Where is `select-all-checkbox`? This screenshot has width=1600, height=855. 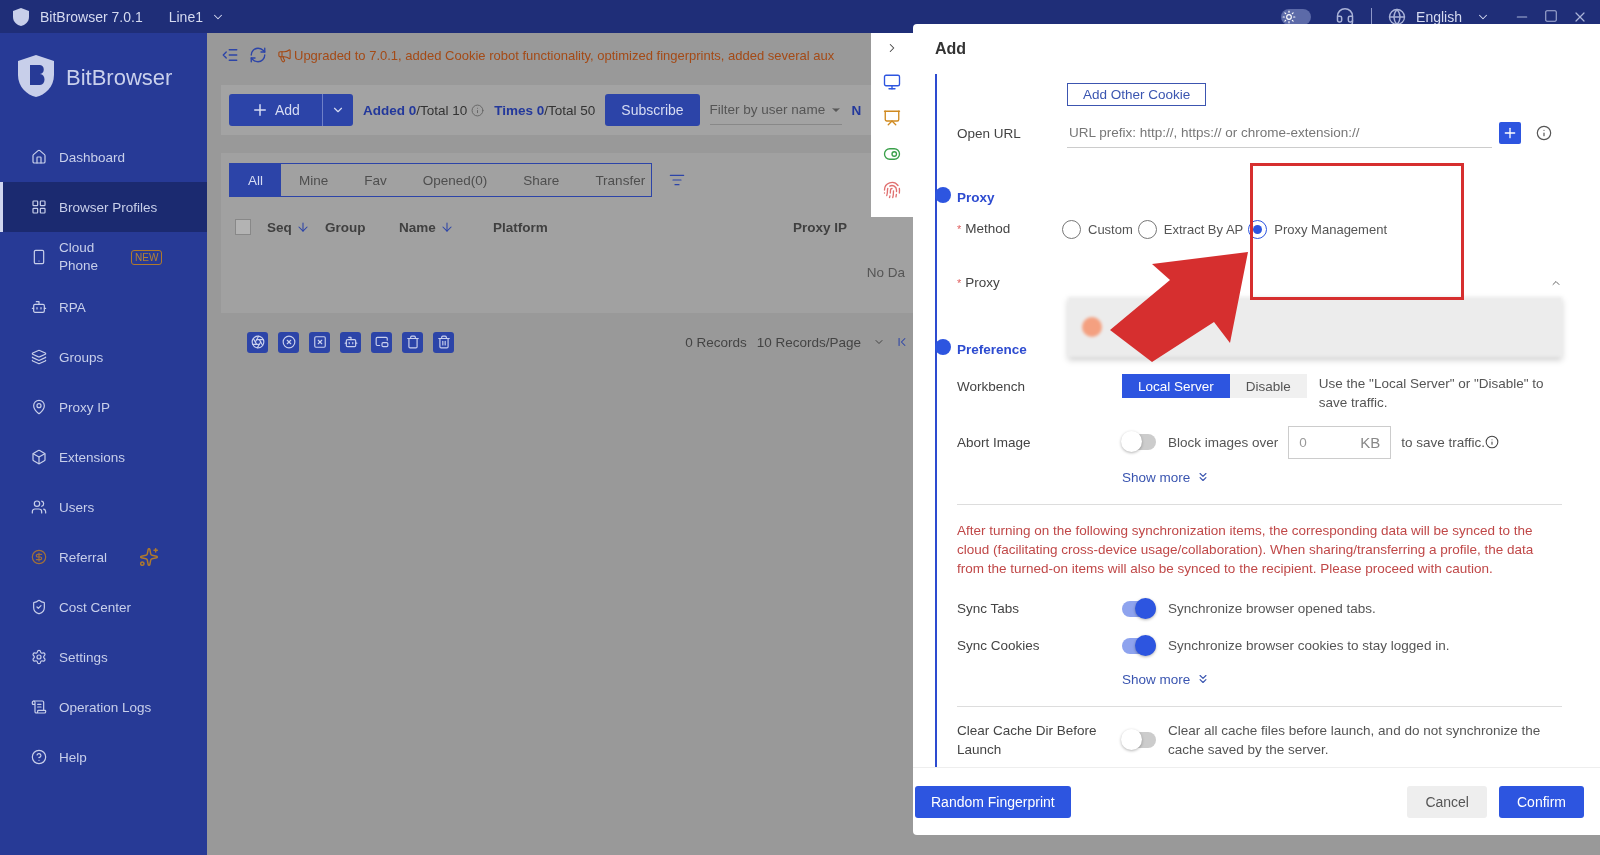
select-all-checkbox is located at coordinates (243, 227).